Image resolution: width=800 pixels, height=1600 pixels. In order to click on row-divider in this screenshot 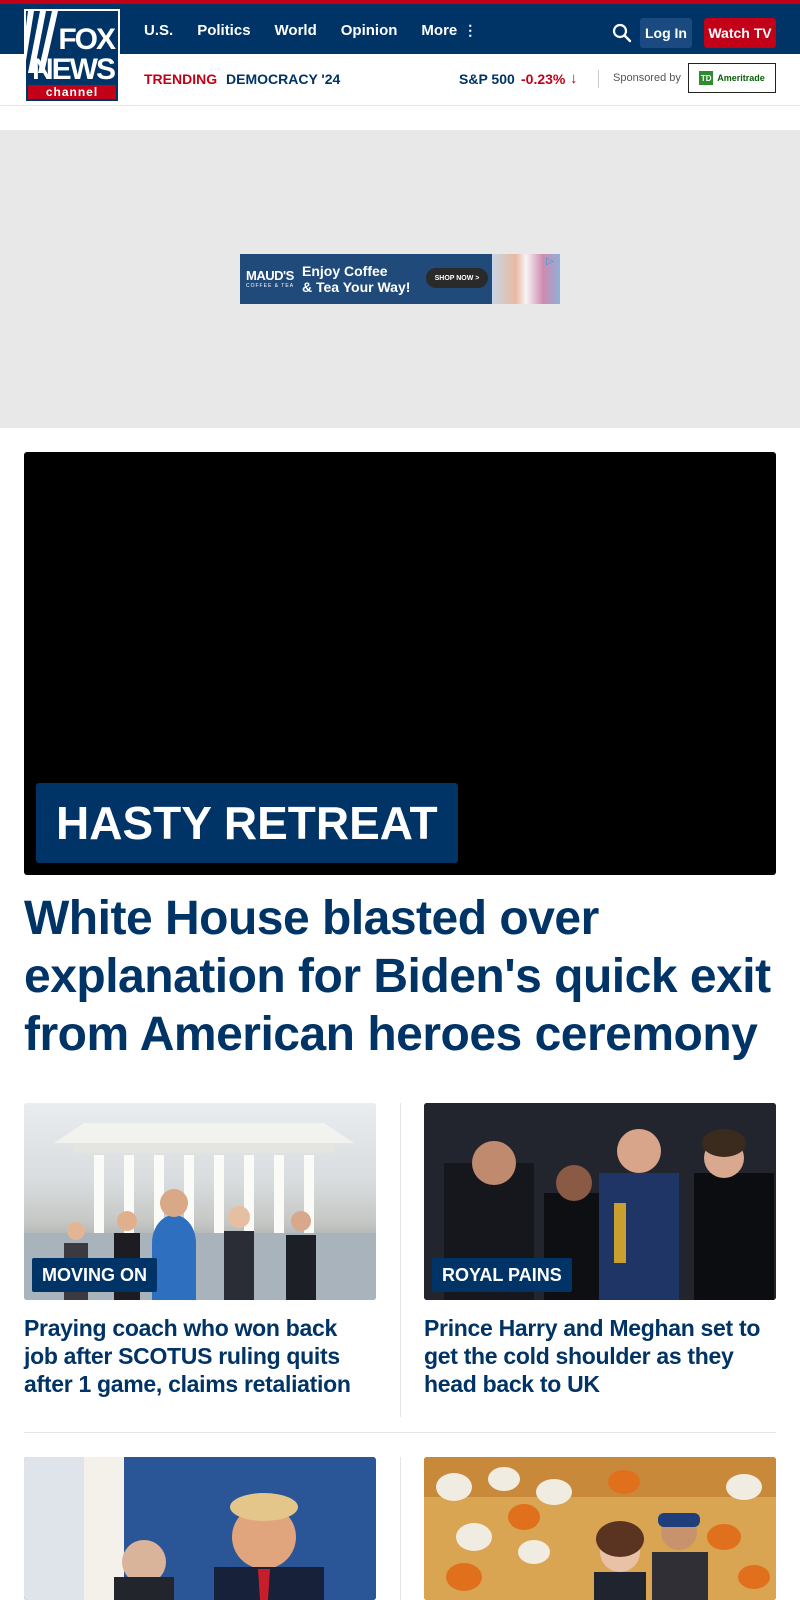, I will do `click(400, 1432)`.